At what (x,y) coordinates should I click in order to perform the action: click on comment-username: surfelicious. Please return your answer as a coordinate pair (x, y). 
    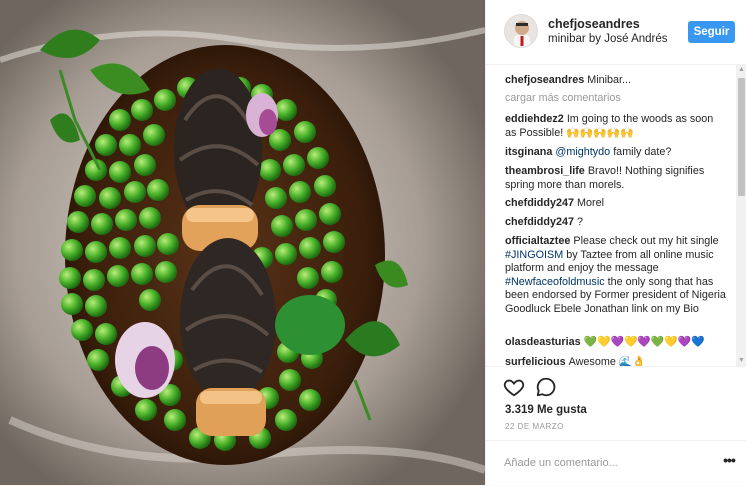
    Looking at the image, I should click on (535, 361).